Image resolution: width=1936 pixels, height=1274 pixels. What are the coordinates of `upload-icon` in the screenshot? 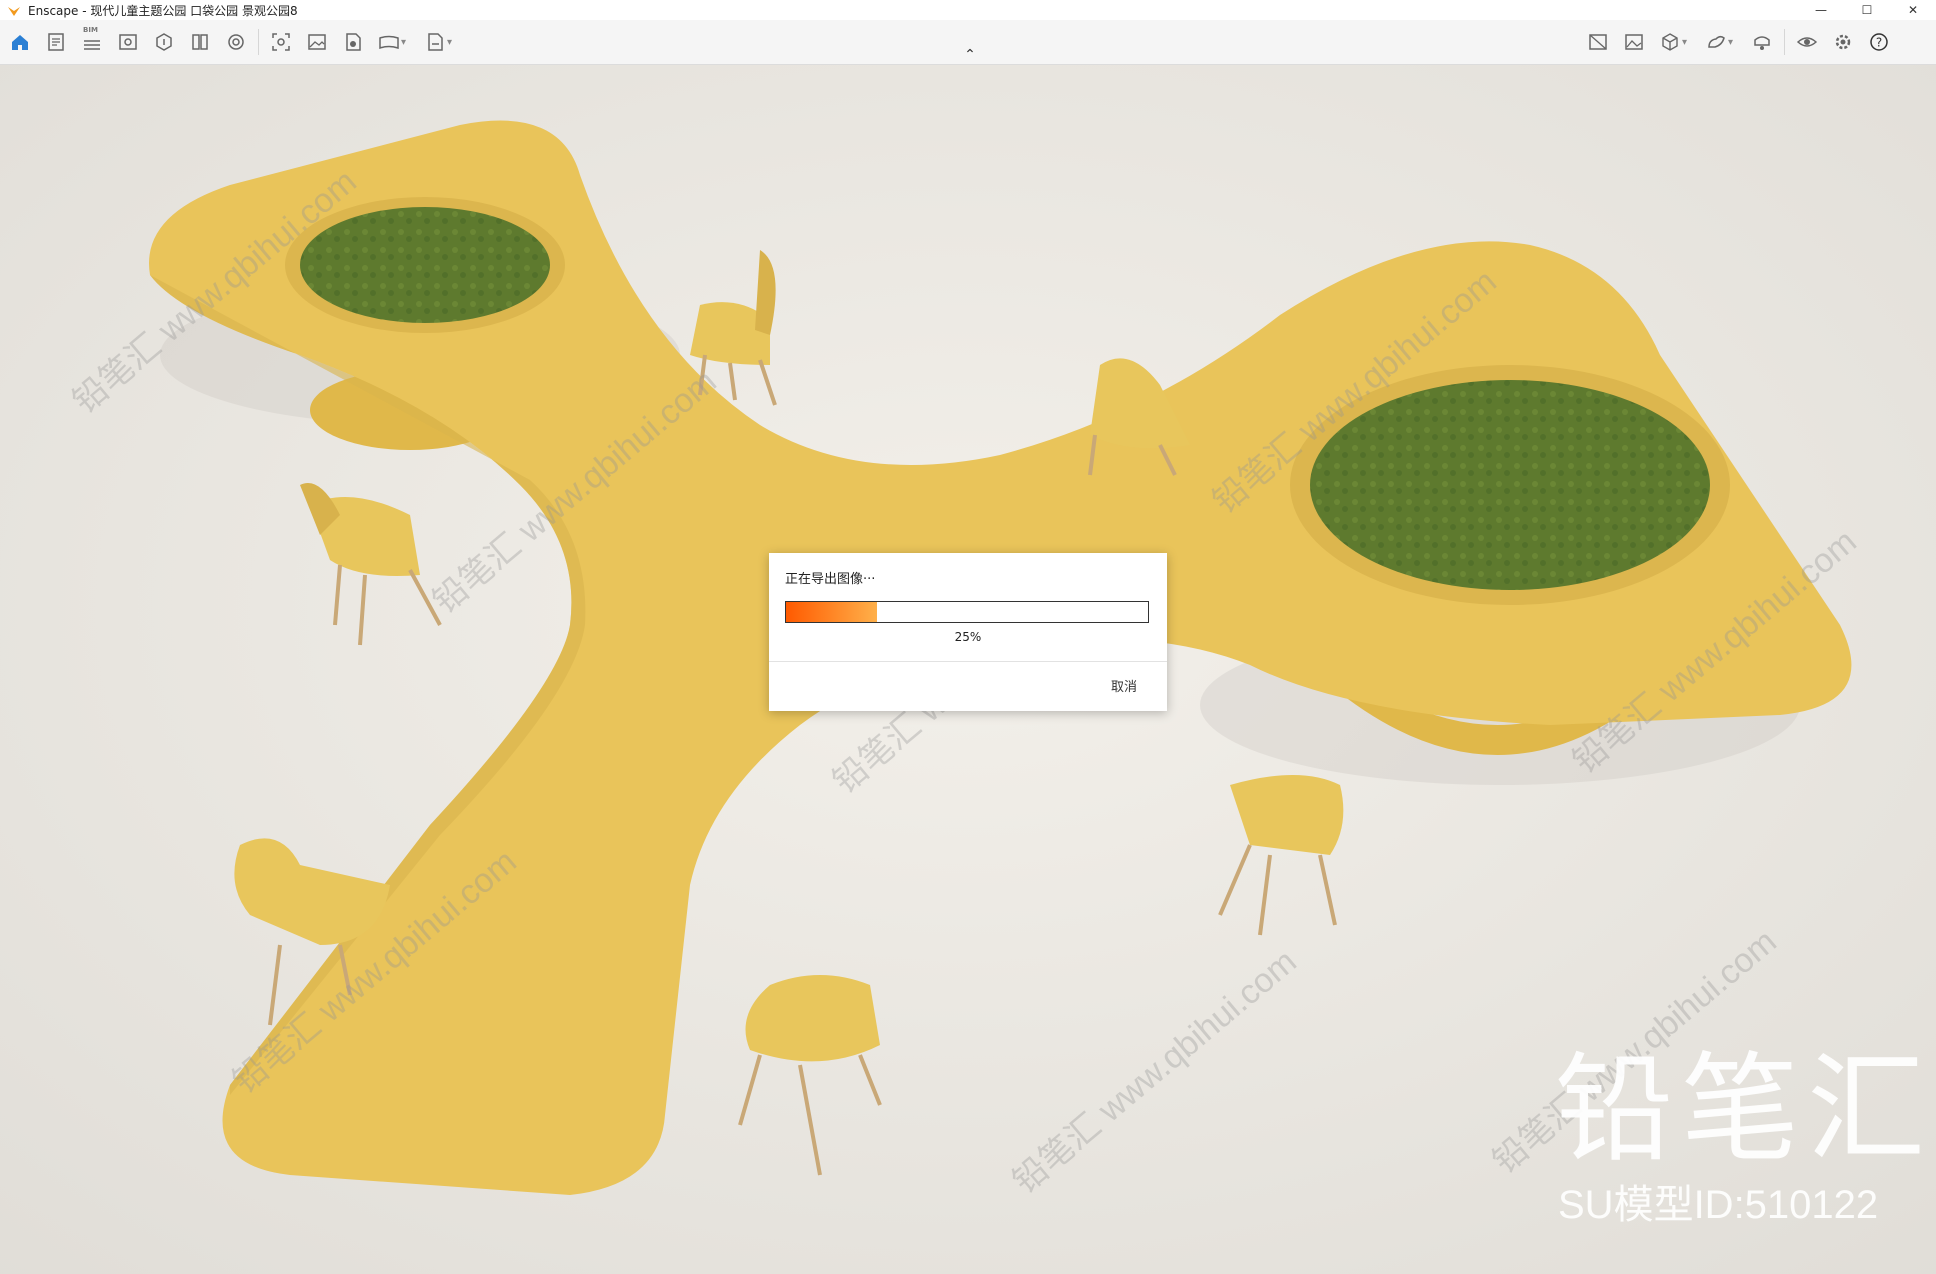 It's located at (1716, 41).